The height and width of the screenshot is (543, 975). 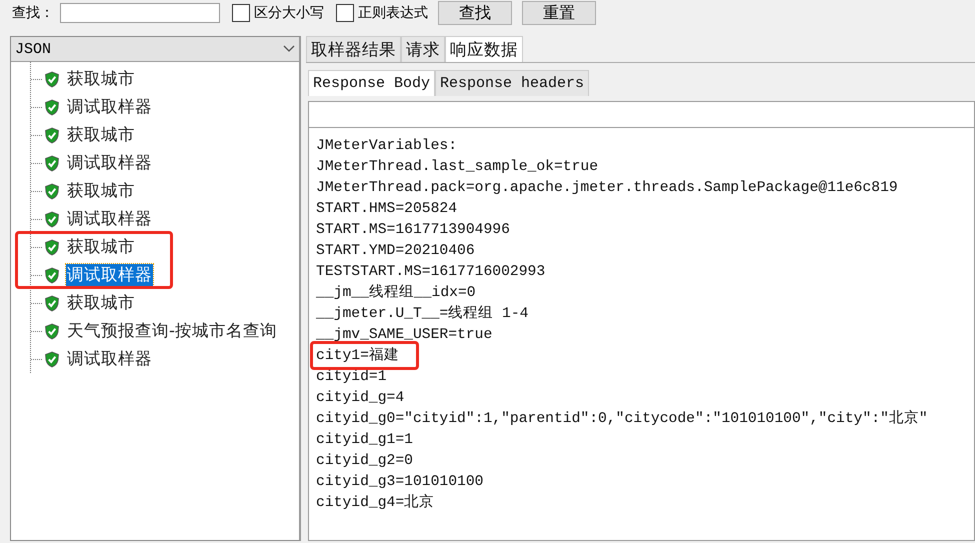 What do you see at coordinates (395, 251) in the screenshot?
I see `response-line: START.YMD=20210406` at bounding box center [395, 251].